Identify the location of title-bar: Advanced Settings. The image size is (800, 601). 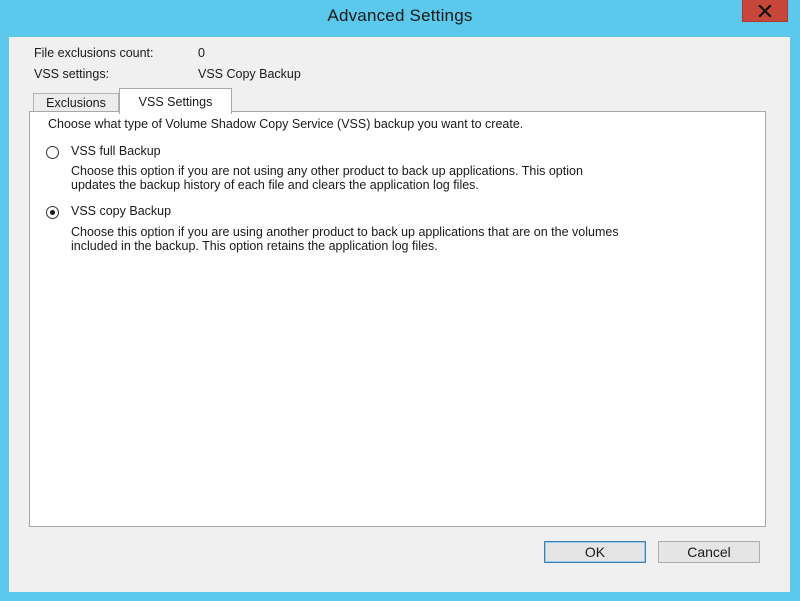
(400, 18).